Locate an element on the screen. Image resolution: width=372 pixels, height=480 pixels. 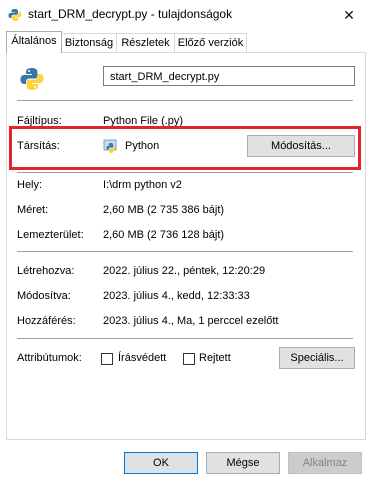
title-bar: start_DRM_decrypt.py - tulajdonságok ✕ is located at coordinates (186, 15).